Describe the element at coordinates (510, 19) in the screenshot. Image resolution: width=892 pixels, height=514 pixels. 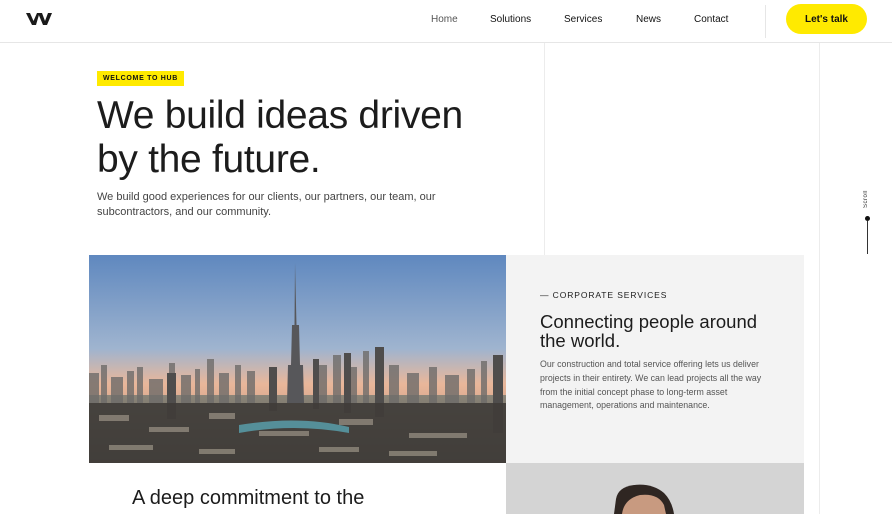
I see `nav-solutions: Solutions` at that location.